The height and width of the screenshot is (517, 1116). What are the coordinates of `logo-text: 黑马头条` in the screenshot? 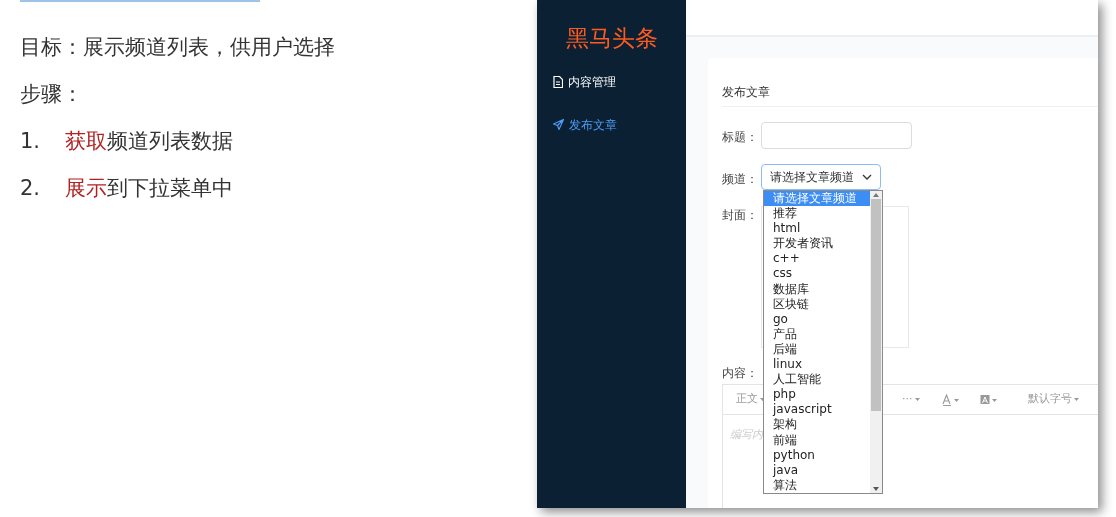 It's located at (611, 38).